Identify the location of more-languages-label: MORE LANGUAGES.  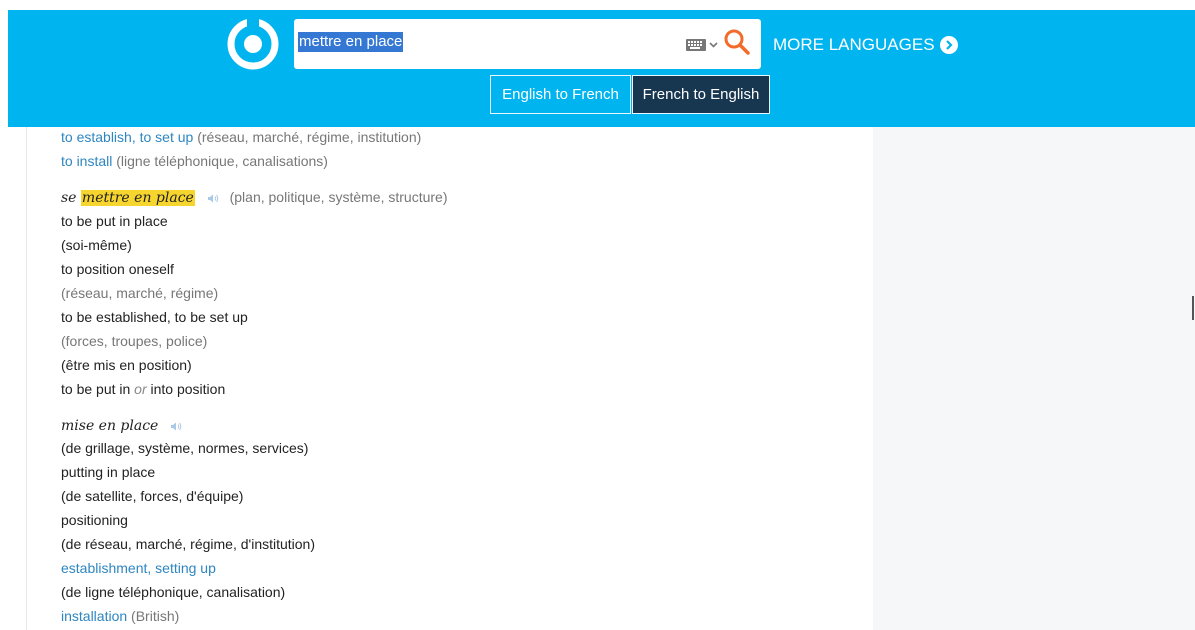
(854, 44).